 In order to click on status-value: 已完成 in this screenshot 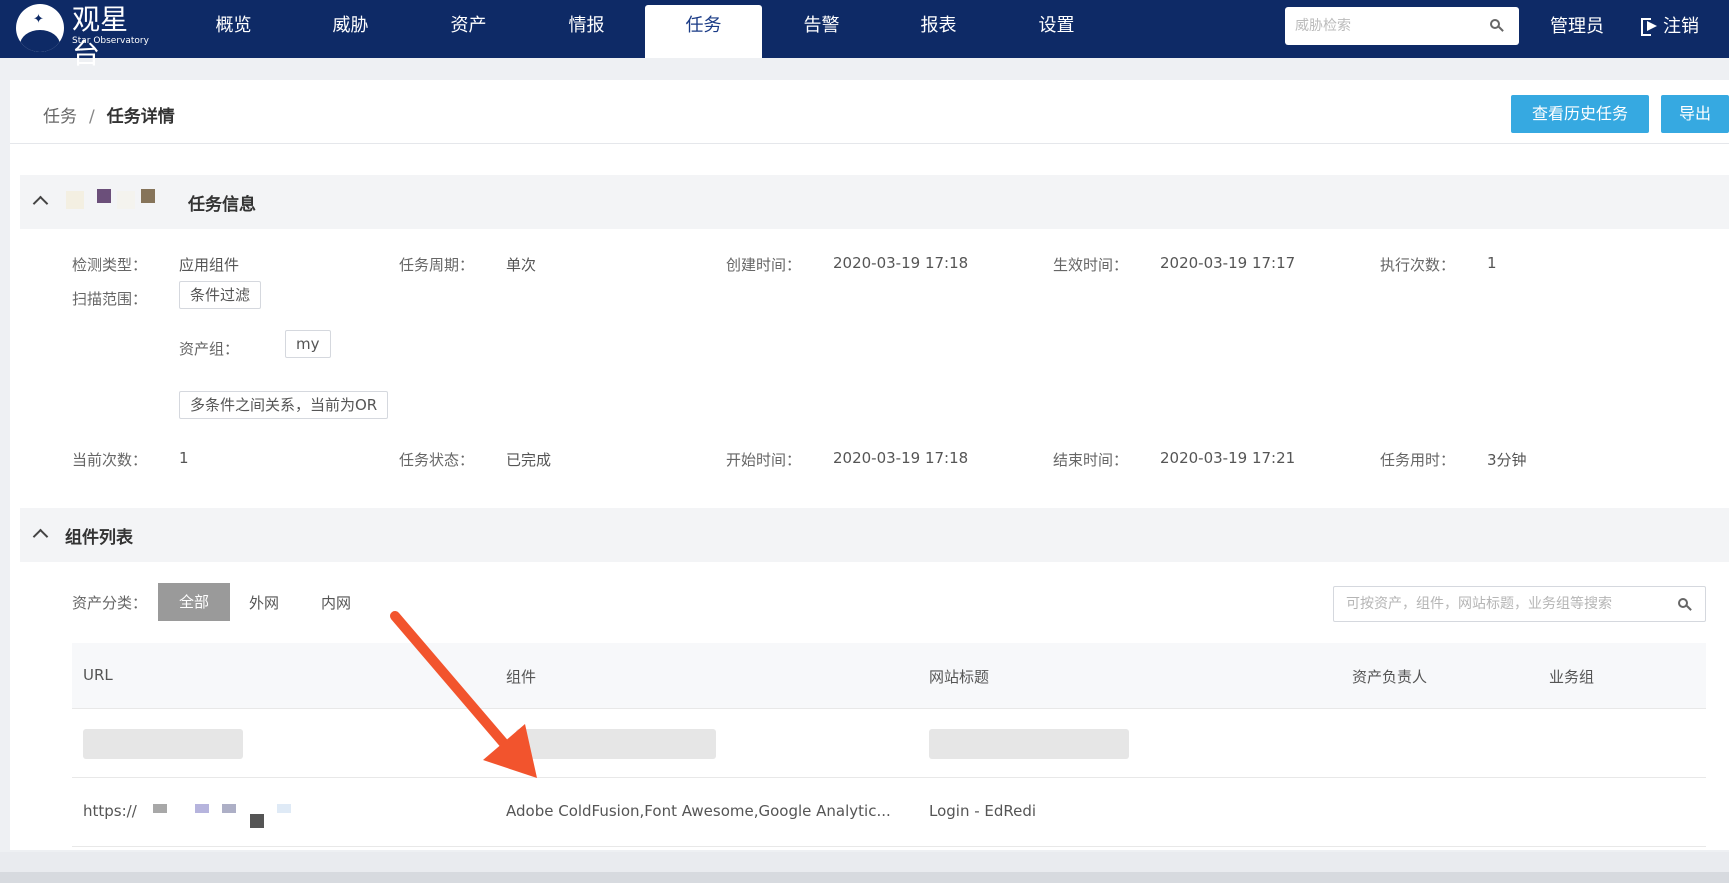, I will do `click(529, 460)`.